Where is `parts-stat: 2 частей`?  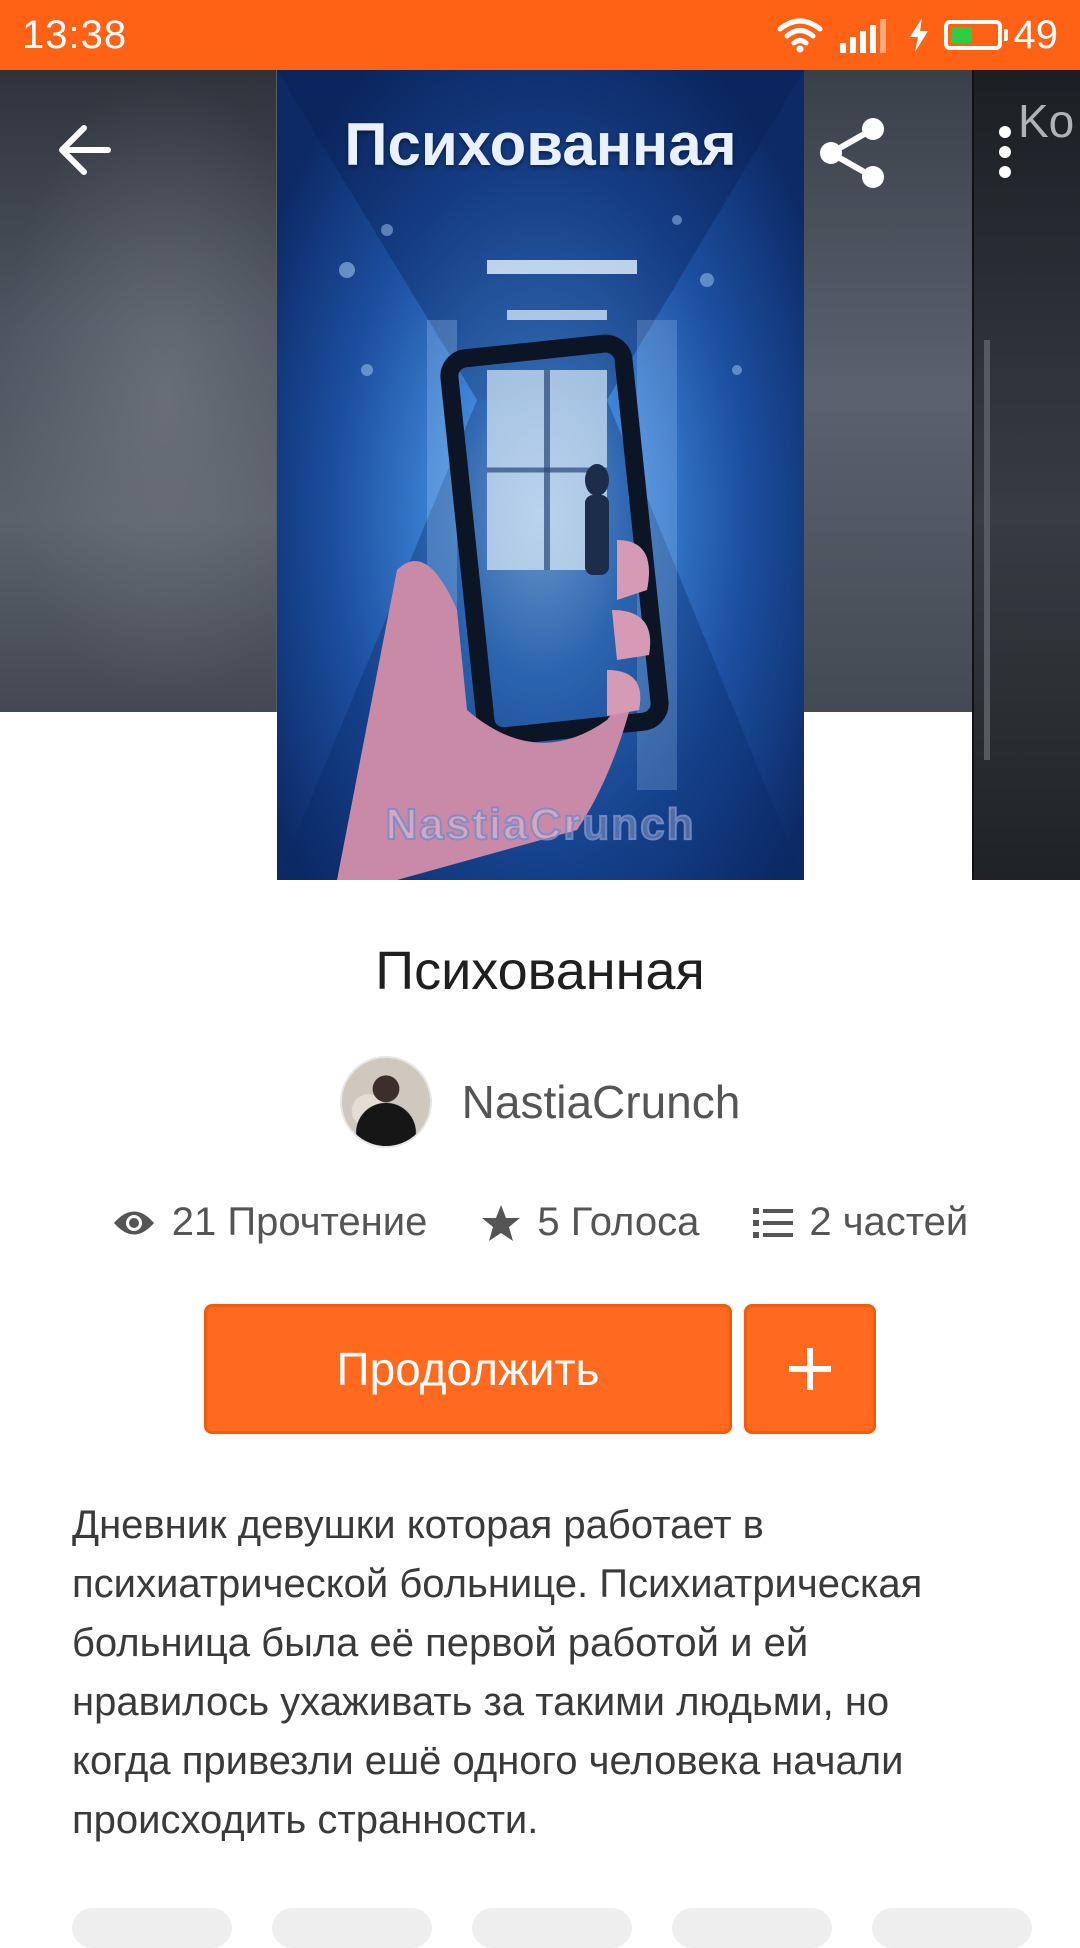
parts-stat: 2 частей is located at coordinates (860, 1222).